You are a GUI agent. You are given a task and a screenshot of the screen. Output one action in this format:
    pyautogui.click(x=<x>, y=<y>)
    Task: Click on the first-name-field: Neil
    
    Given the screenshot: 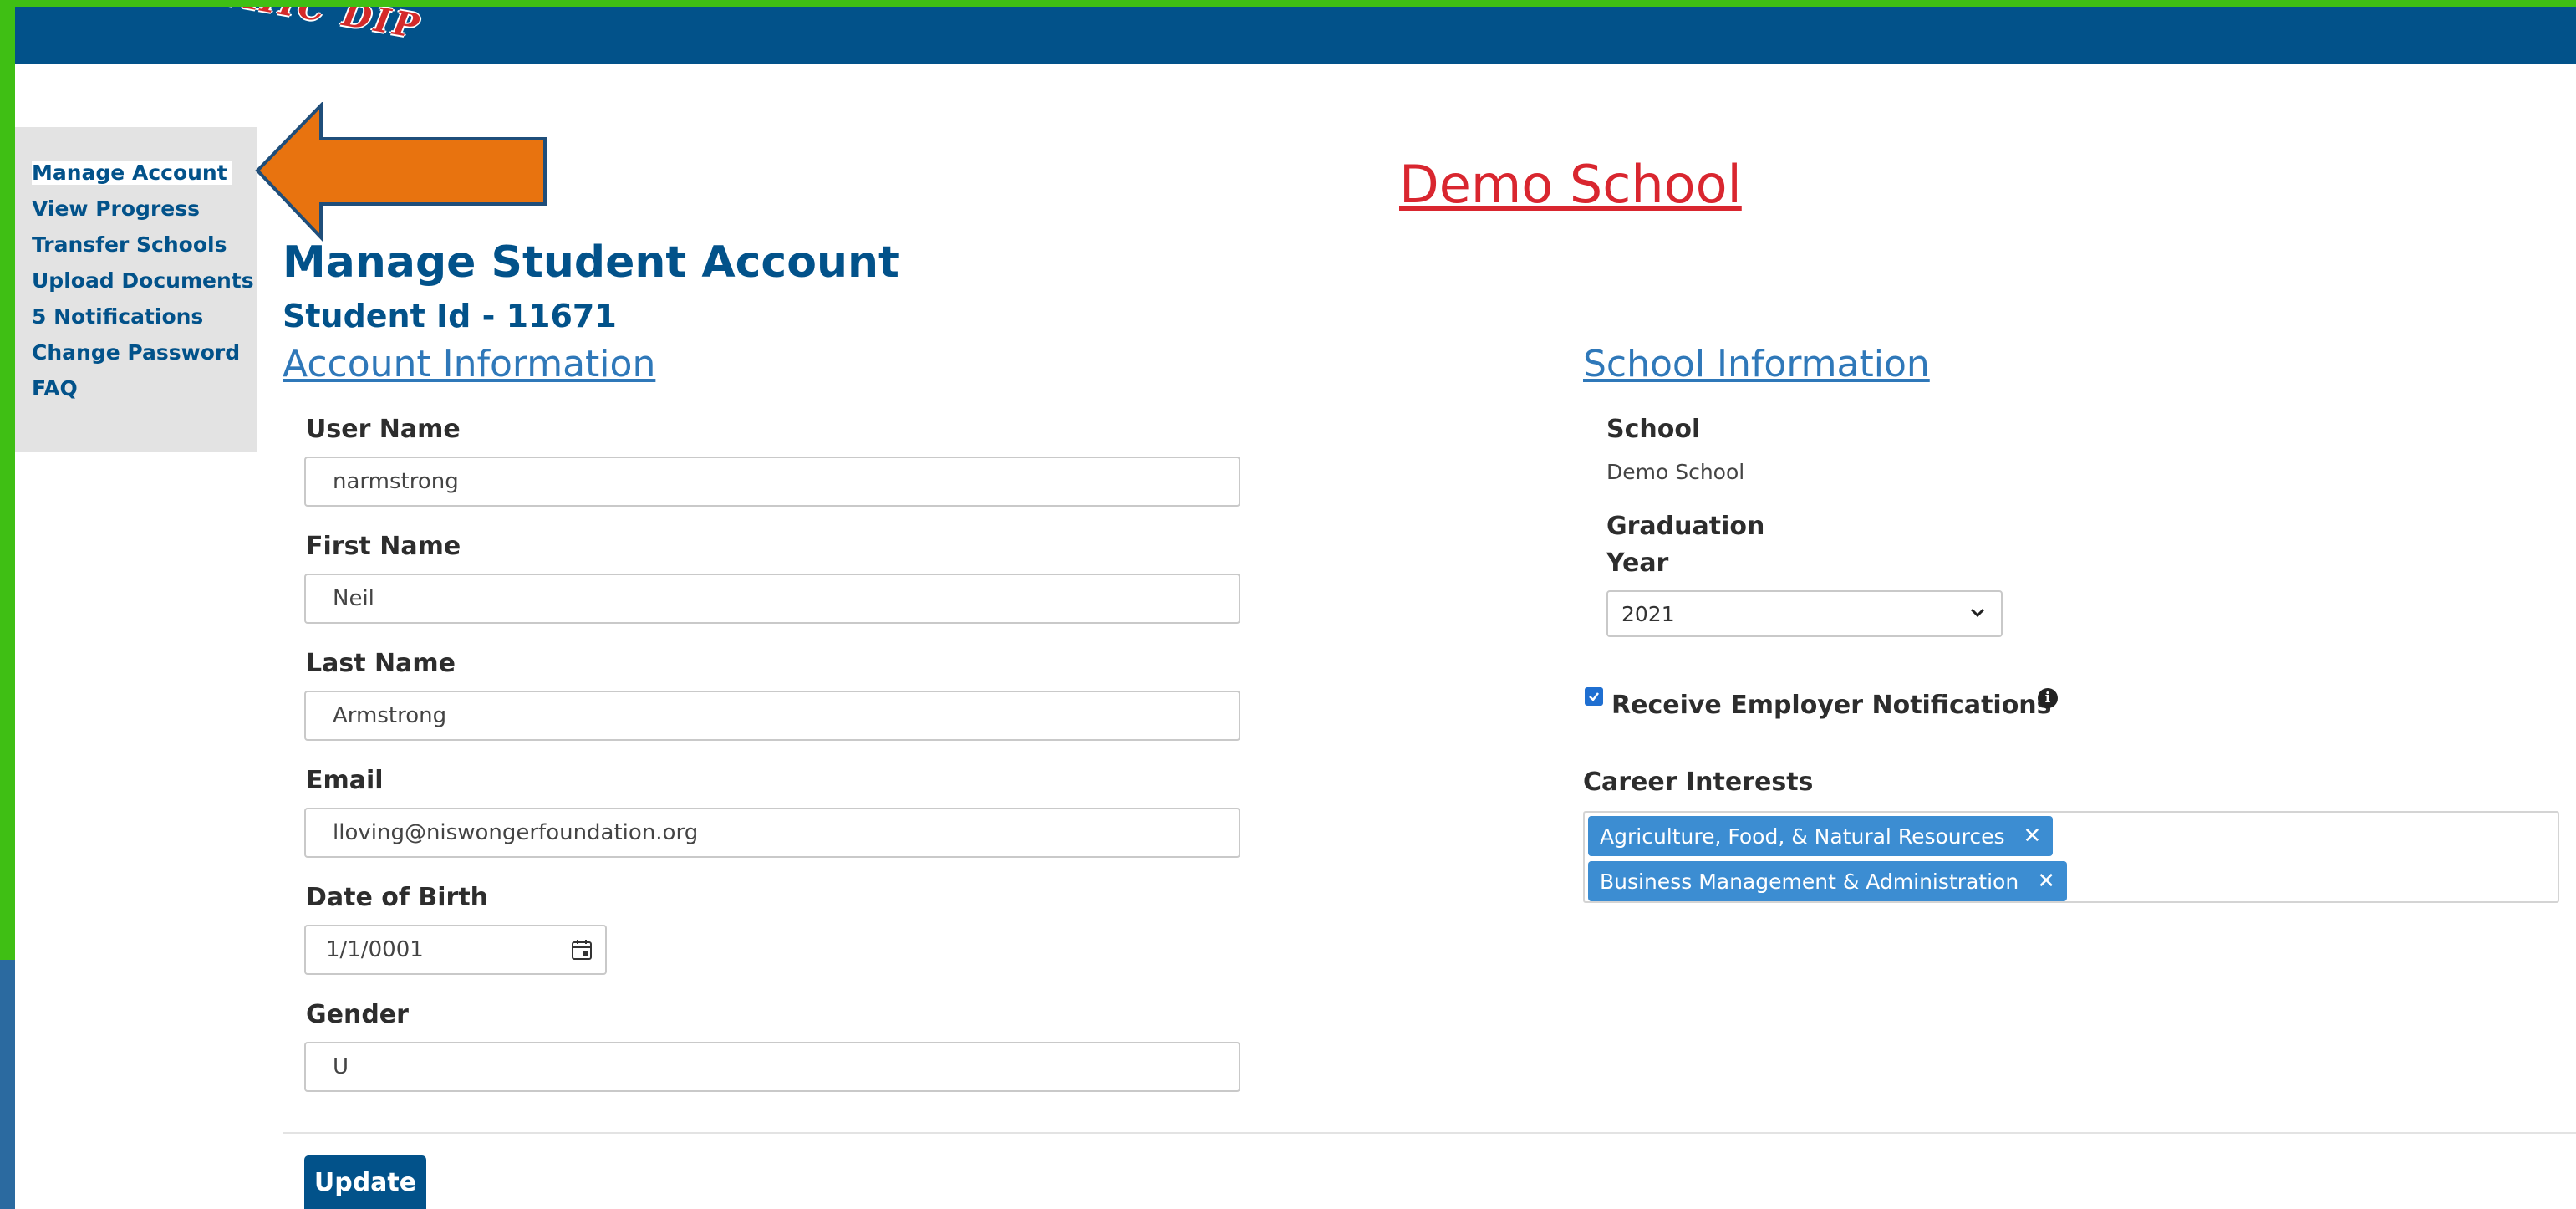 What is the action you would take?
    pyautogui.click(x=772, y=599)
    